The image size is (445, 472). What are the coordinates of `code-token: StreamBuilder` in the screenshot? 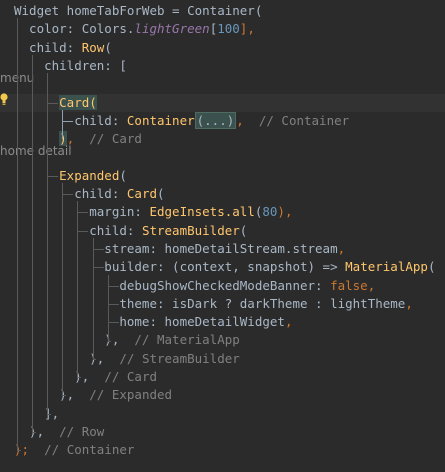 It's located at (190, 230).